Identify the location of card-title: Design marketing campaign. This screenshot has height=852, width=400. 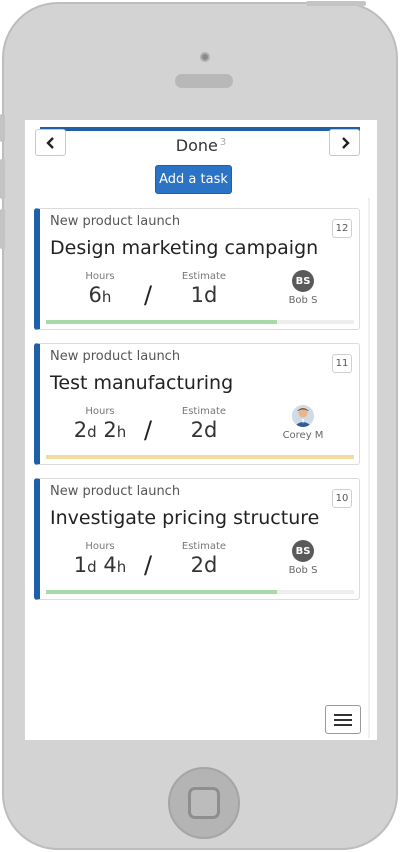
(184, 248).